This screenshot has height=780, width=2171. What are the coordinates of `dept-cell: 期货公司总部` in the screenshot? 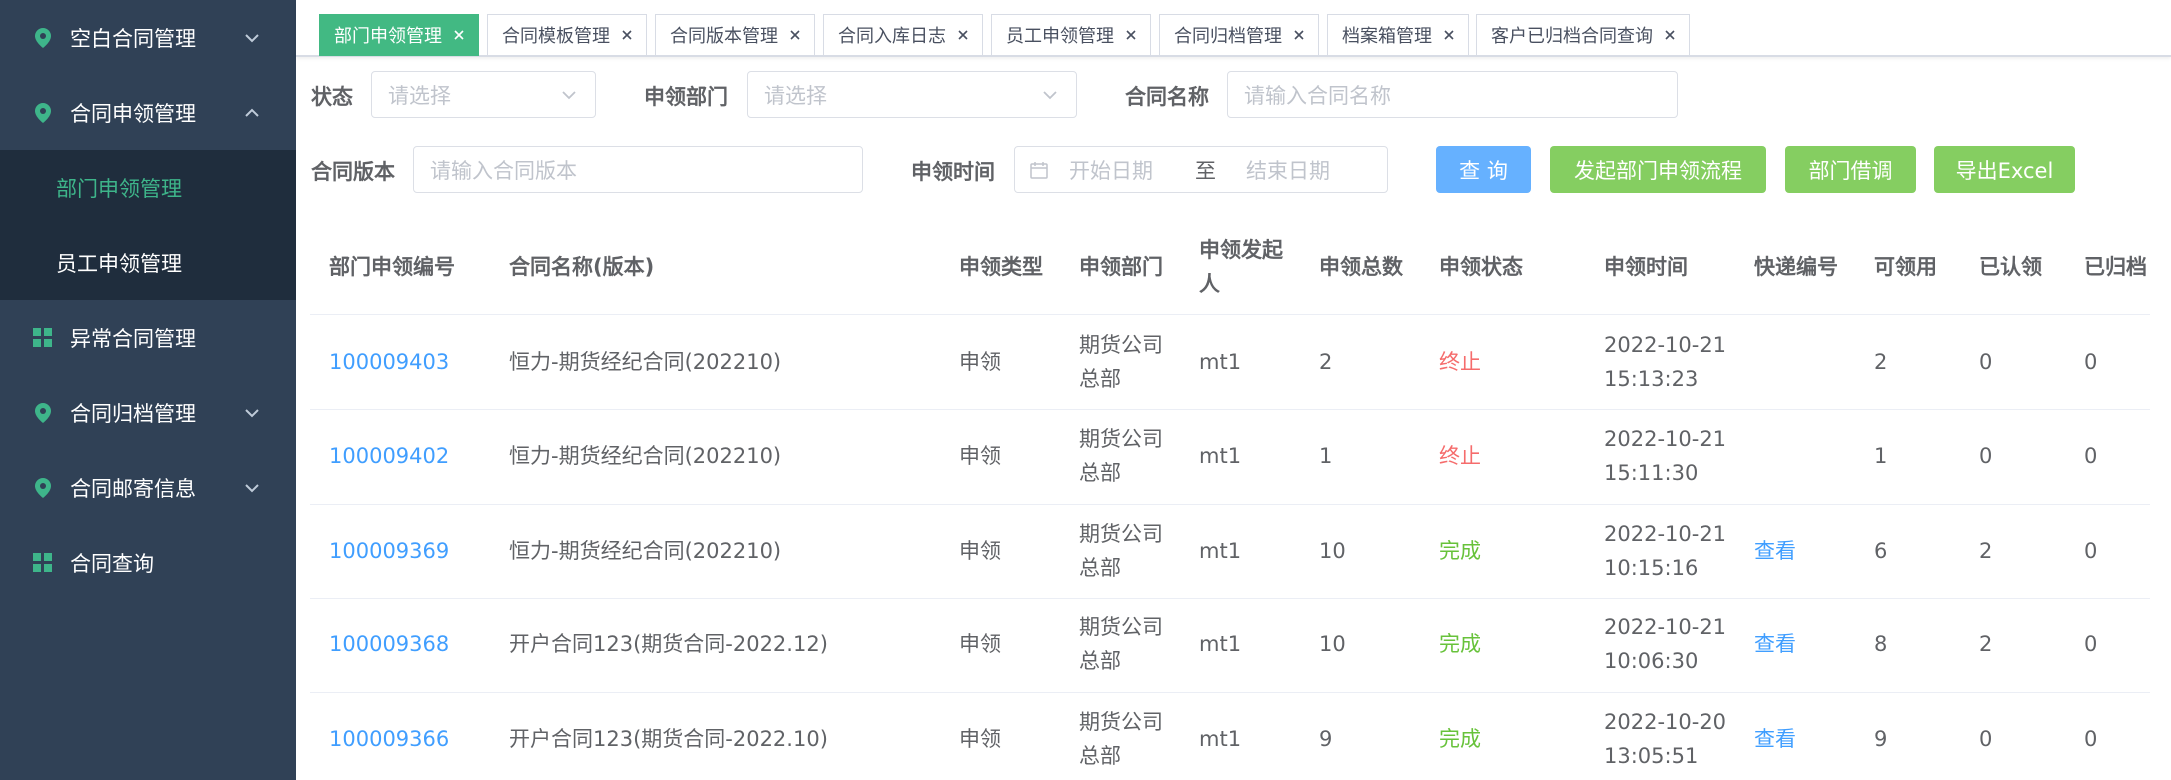 It's located at (1121, 551).